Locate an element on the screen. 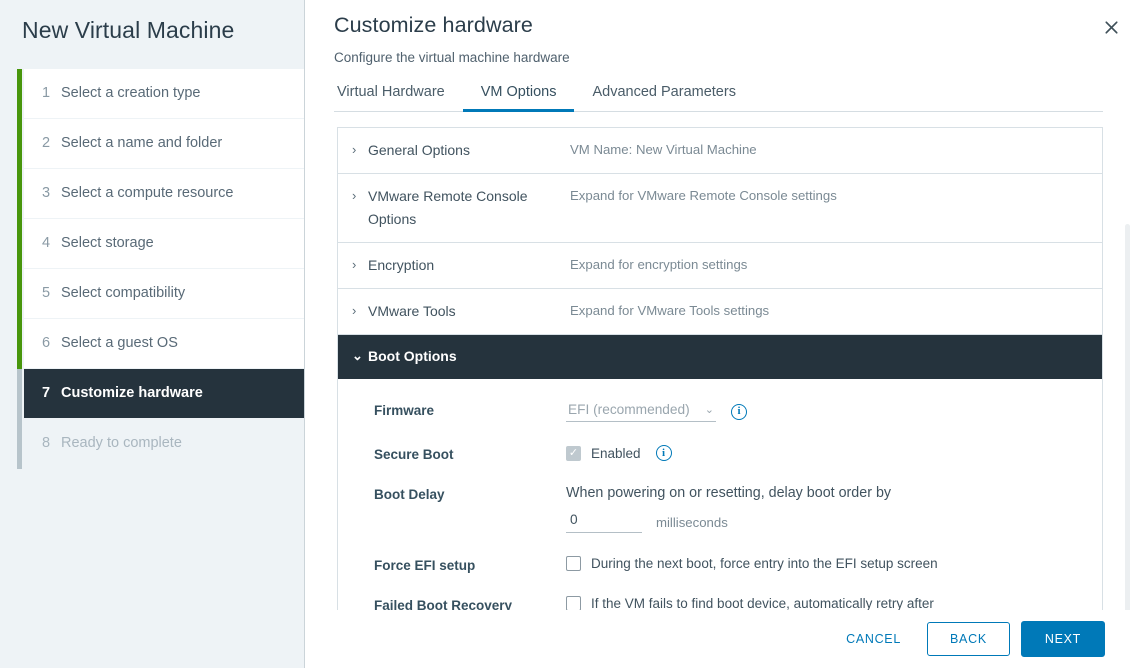 Image resolution: width=1133 pixels, height=668 pixels. back-button: BACK is located at coordinates (968, 639).